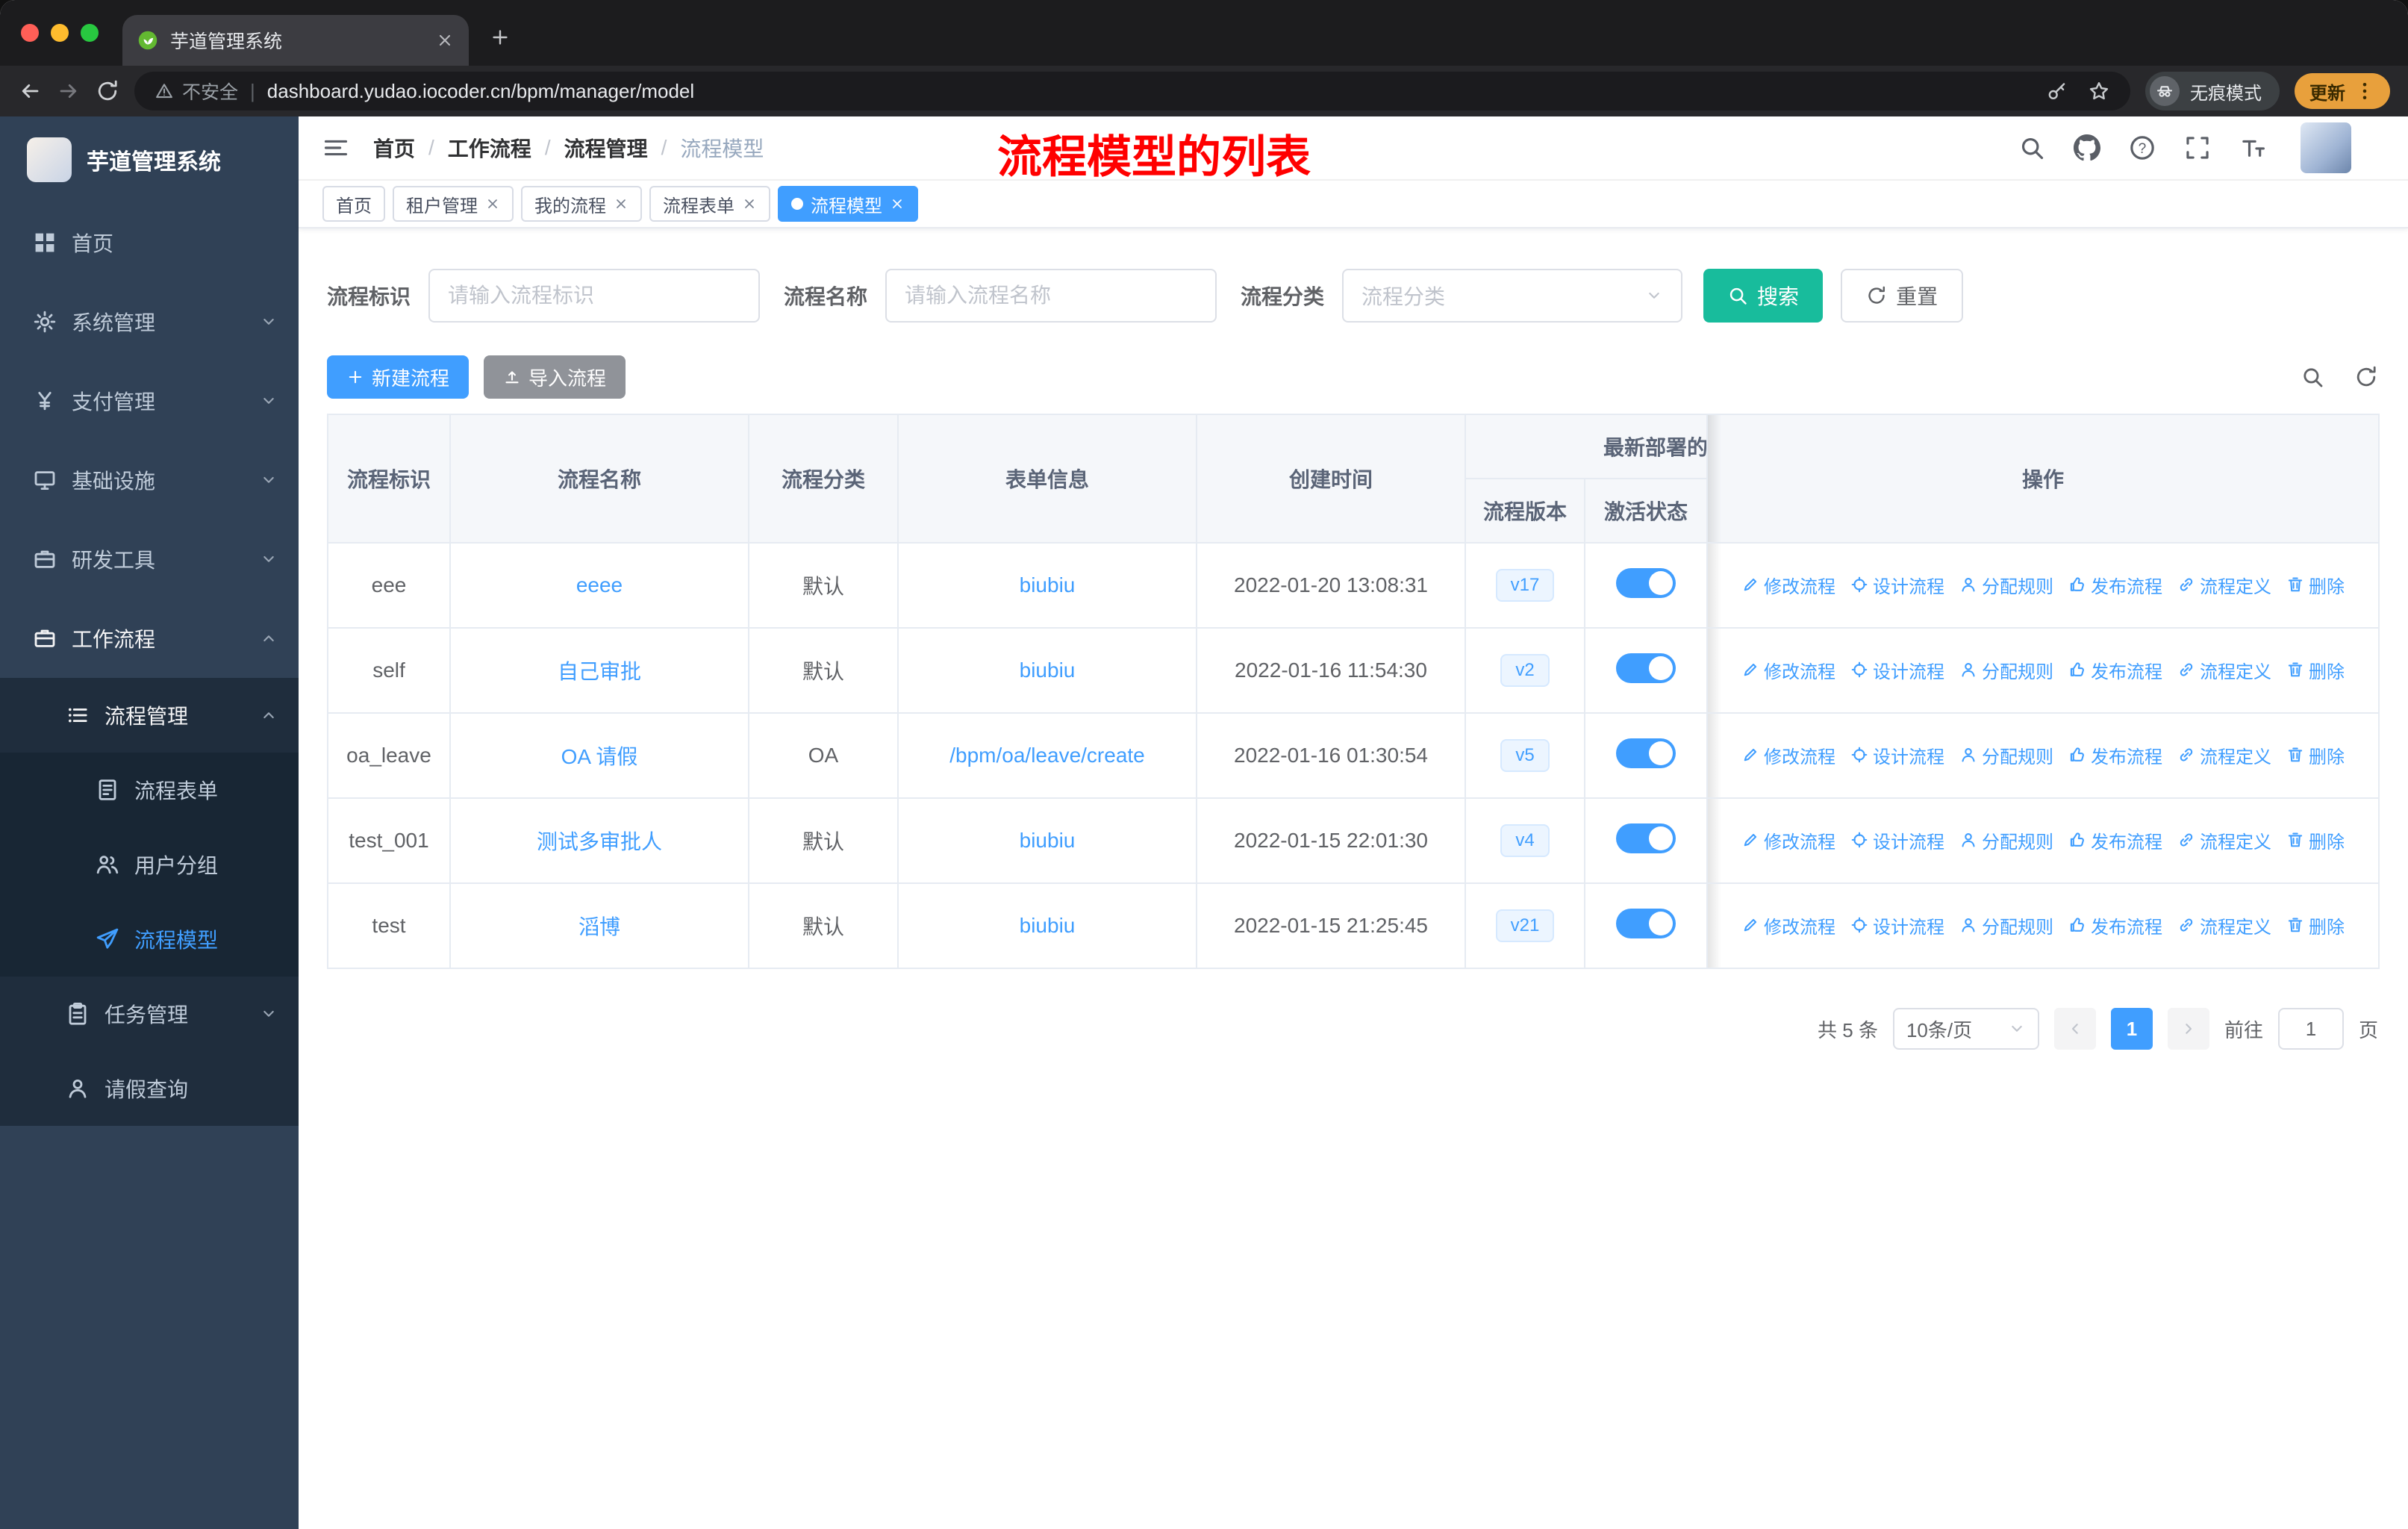  Describe the element at coordinates (353, 204) in the screenshot. I see `tag-home: 首页` at that location.